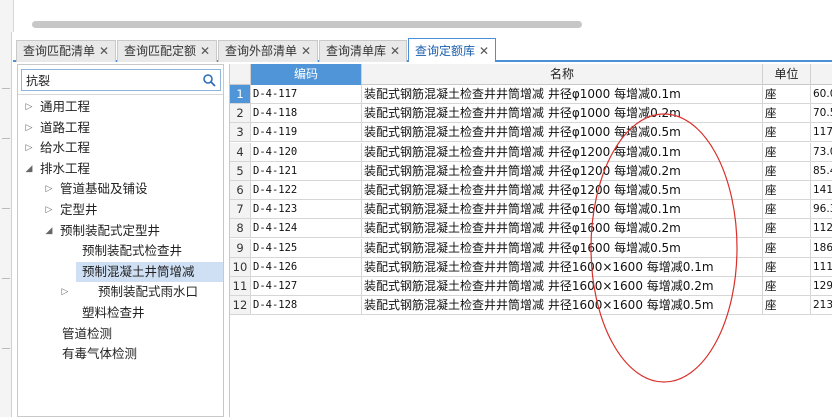 The height and width of the screenshot is (417, 832). I want to click on name-cell: 装配式钢筋混凝土检查井井筒增减 井径φ1000 每增减0.5m, so click(562, 132).